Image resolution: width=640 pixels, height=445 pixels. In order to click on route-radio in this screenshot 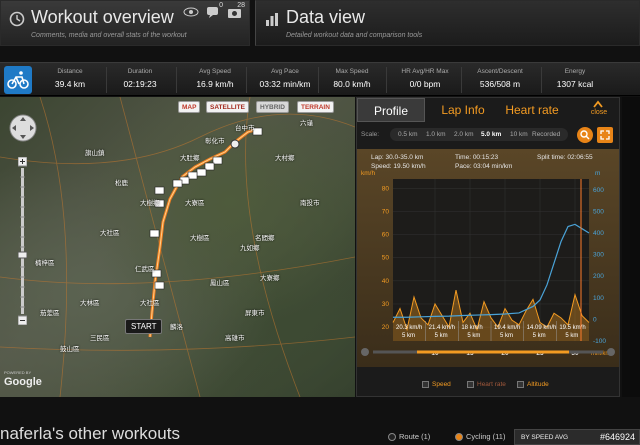, I will do `click(392, 436)`.